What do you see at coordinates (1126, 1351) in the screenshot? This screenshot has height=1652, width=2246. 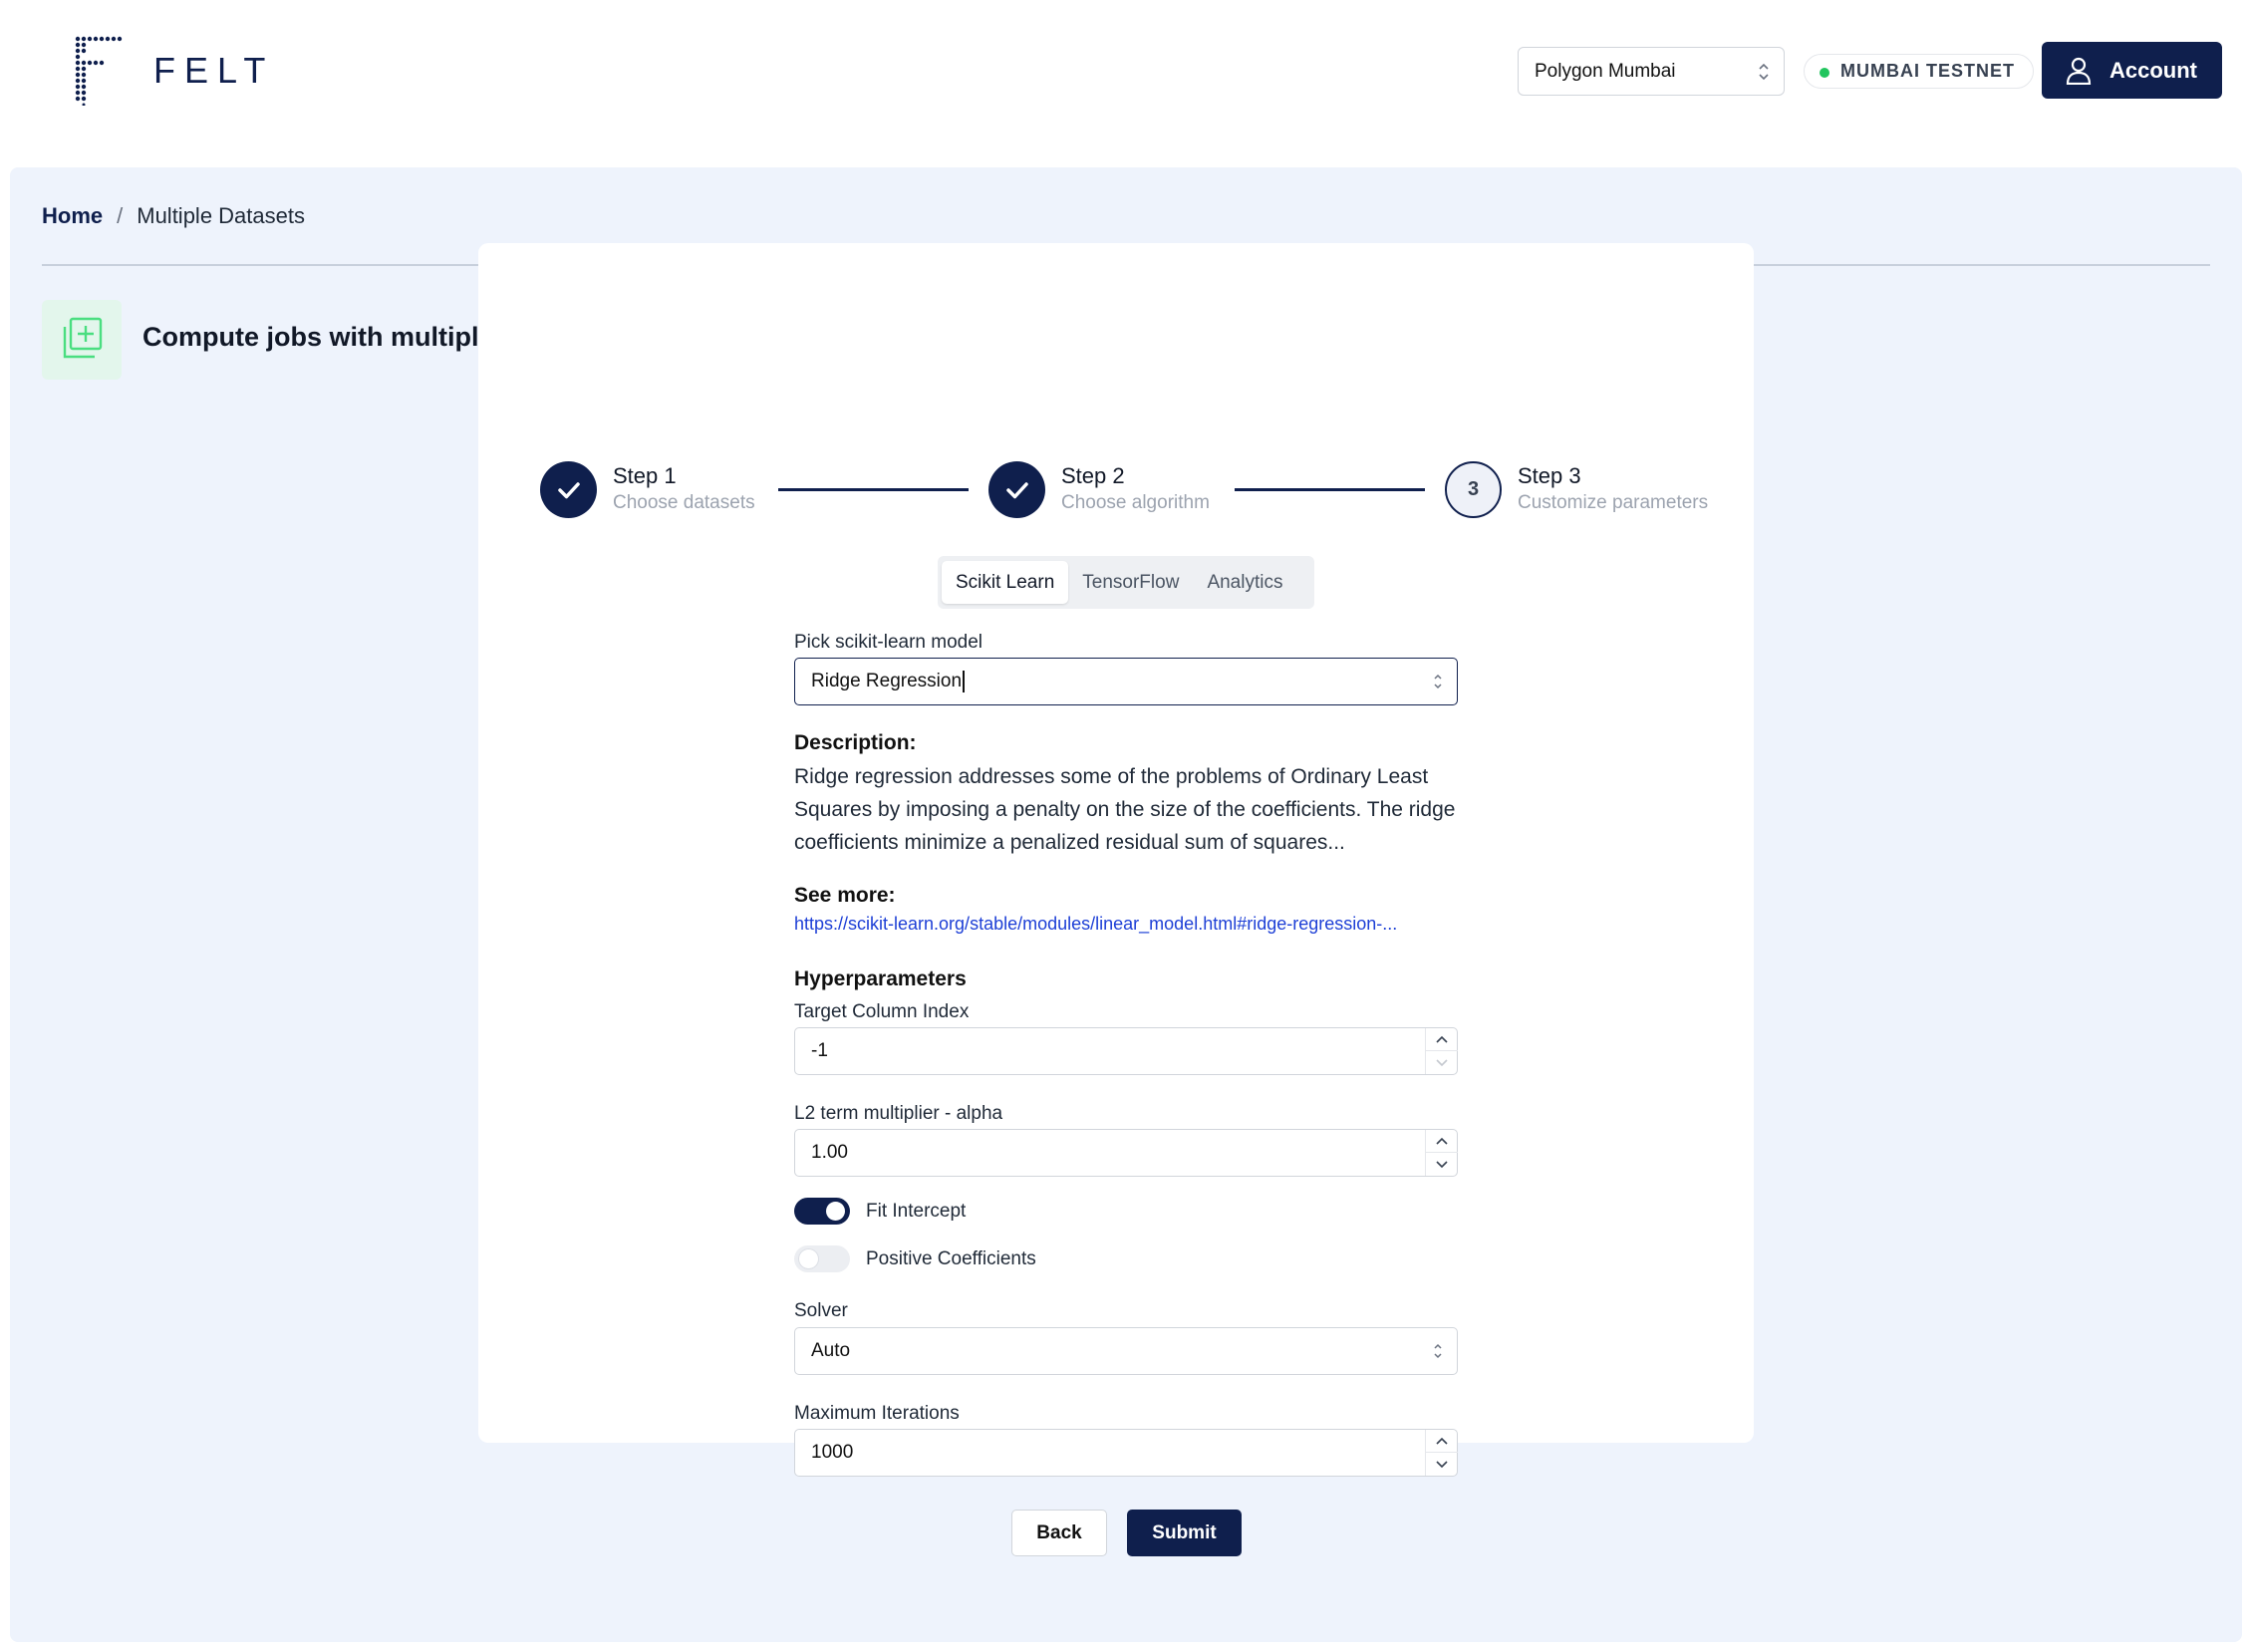 I see `solver-select: Auto` at bounding box center [1126, 1351].